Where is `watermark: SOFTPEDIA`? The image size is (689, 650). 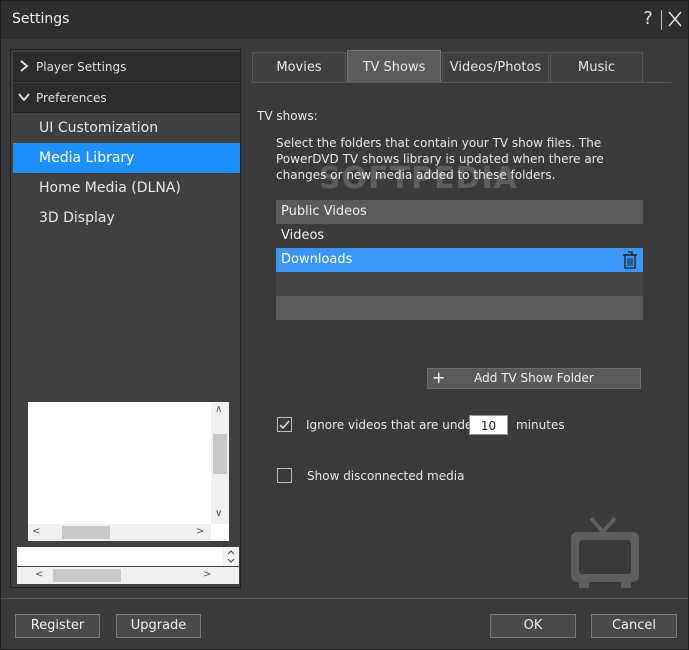 watermark: SOFTPEDIA is located at coordinates (418, 178).